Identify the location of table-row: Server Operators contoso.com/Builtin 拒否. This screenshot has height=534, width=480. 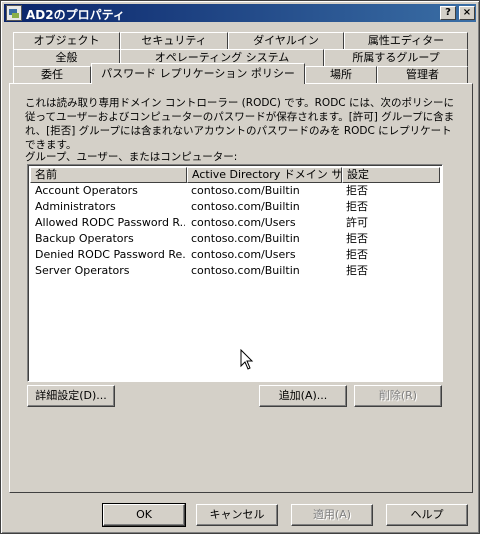
(235, 271).